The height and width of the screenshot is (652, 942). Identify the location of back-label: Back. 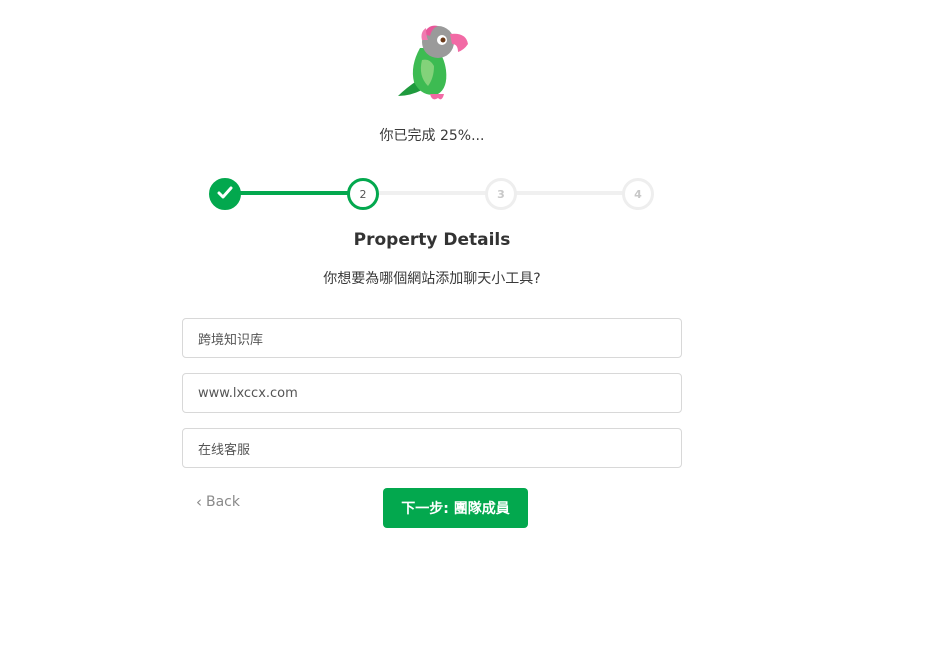
(223, 502).